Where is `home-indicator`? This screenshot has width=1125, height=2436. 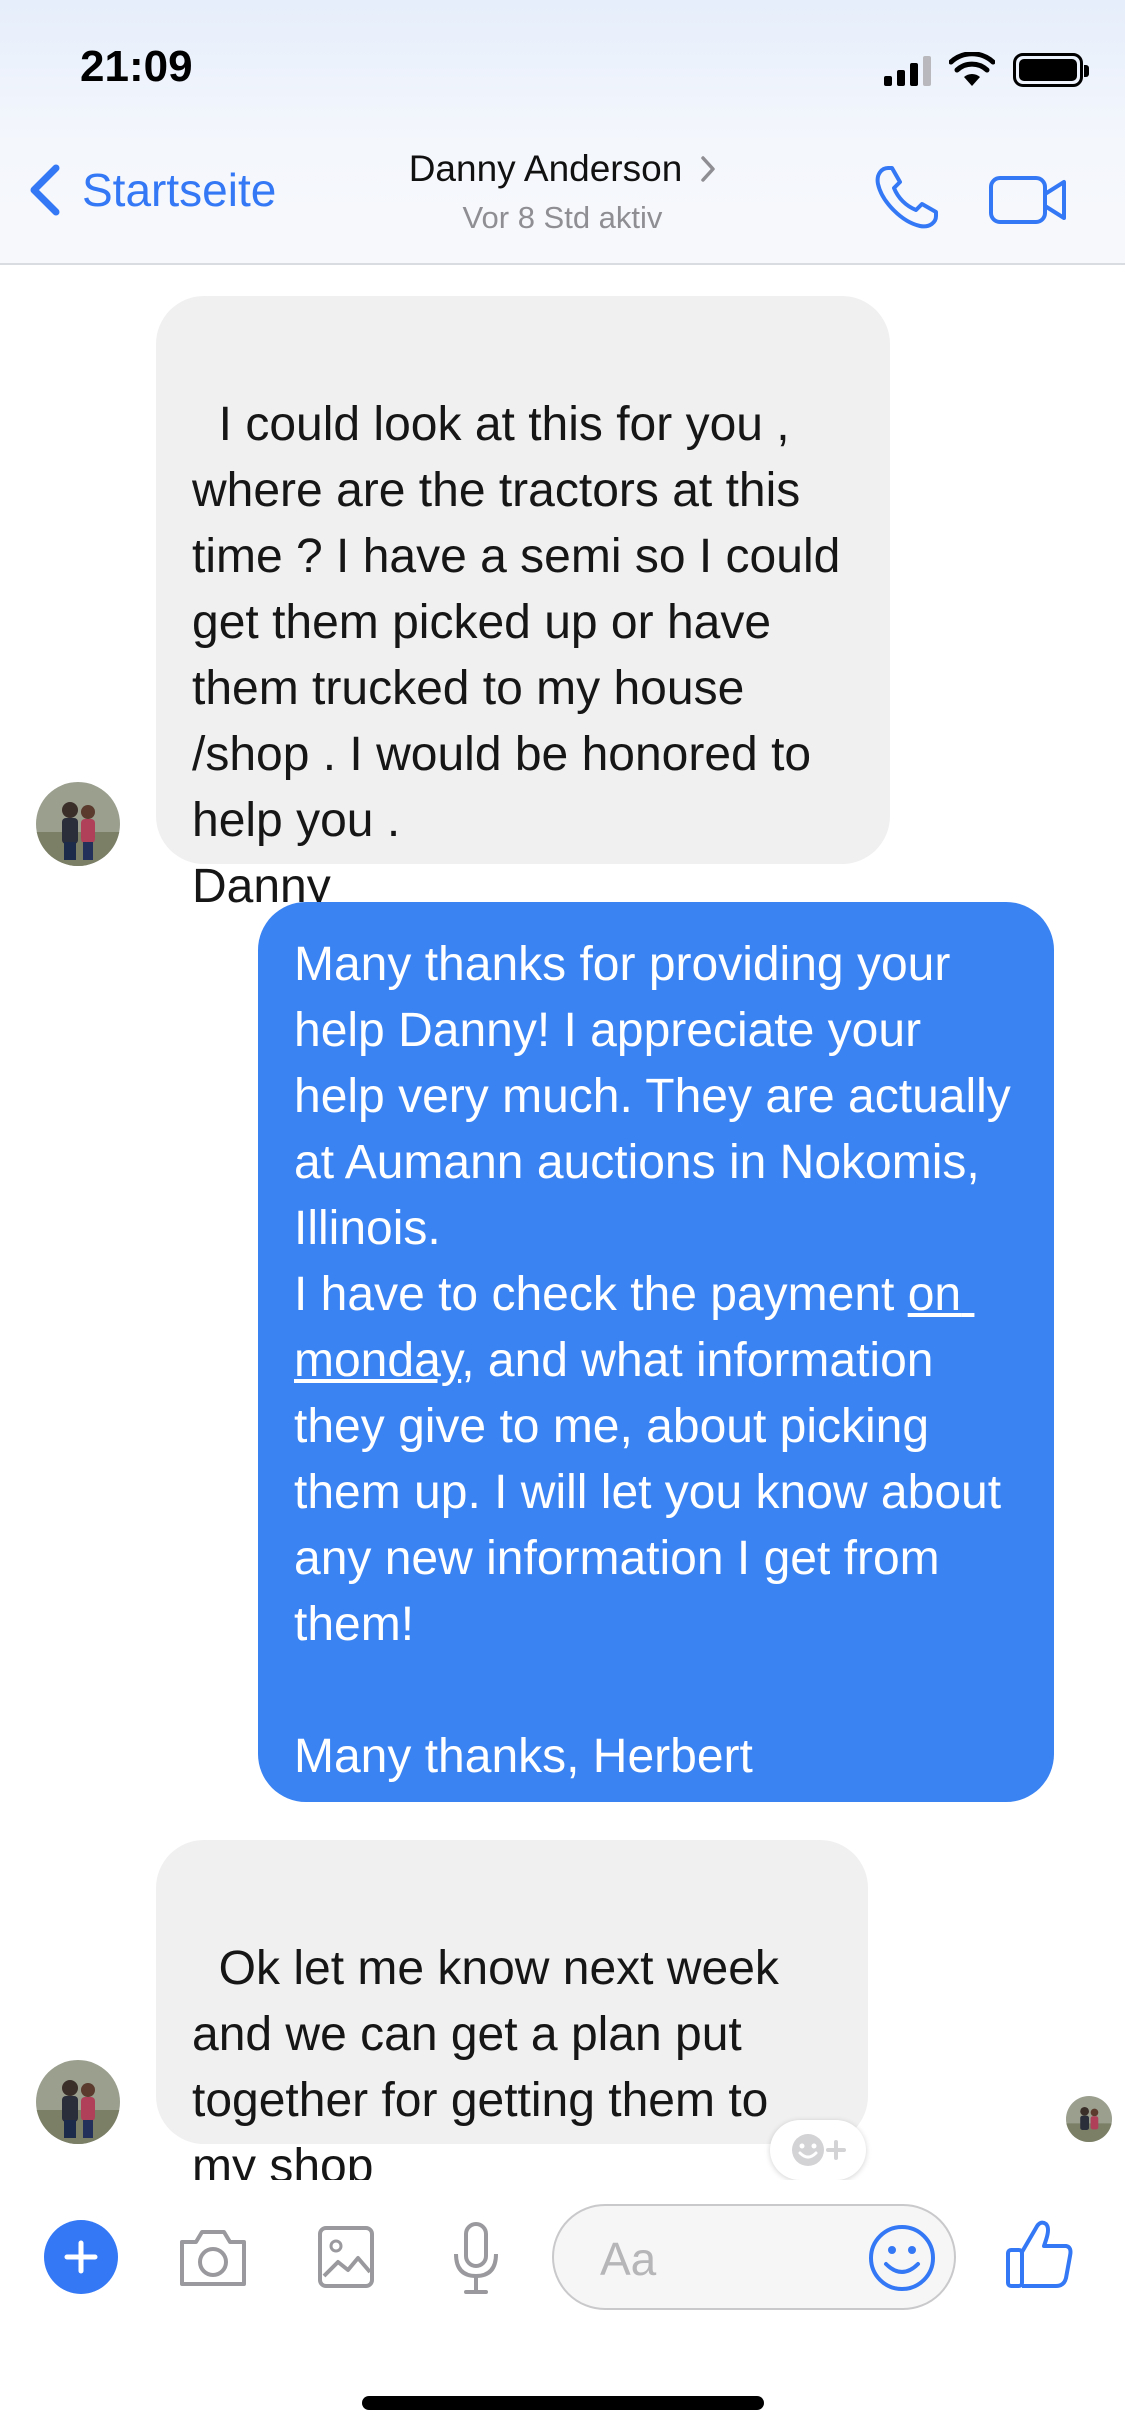 home-indicator is located at coordinates (563, 2403).